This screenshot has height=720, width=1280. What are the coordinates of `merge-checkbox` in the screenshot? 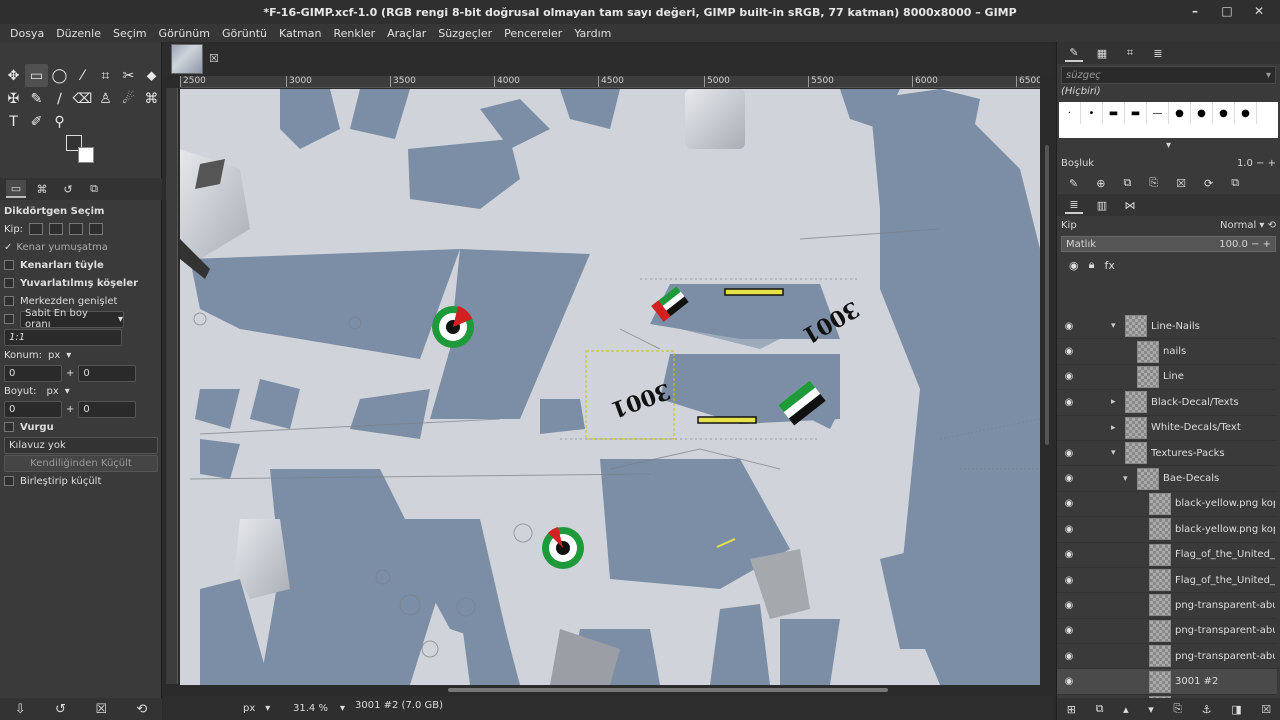 It's located at (9, 481).